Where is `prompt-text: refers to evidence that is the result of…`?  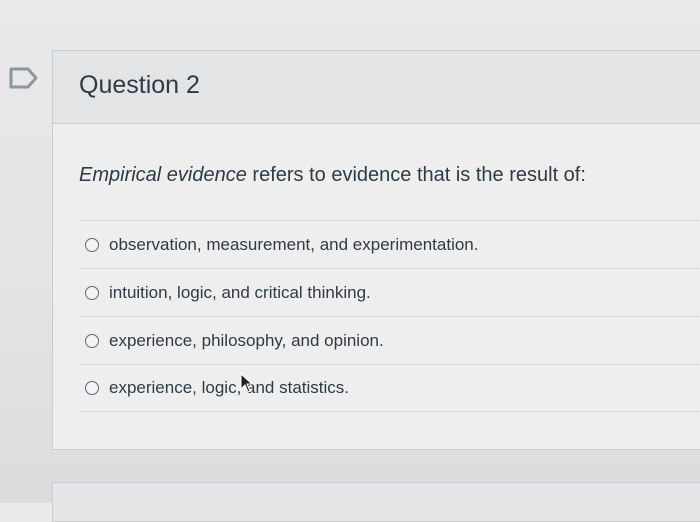 prompt-text: refers to evidence that is the result of… is located at coordinates (416, 175).